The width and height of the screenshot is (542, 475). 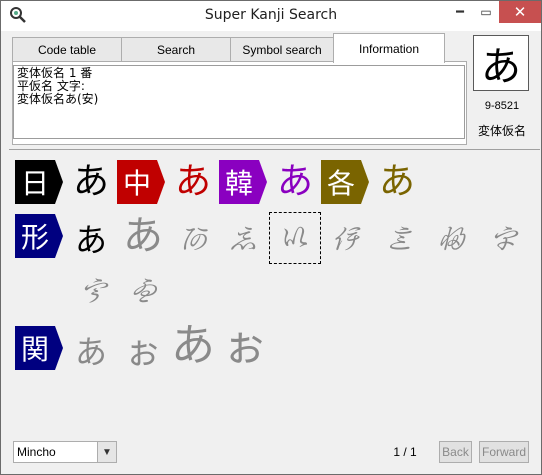 What do you see at coordinates (501, 63) in the screenshot?
I see `selected-character-preview: あ` at bounding box center [501, 63].